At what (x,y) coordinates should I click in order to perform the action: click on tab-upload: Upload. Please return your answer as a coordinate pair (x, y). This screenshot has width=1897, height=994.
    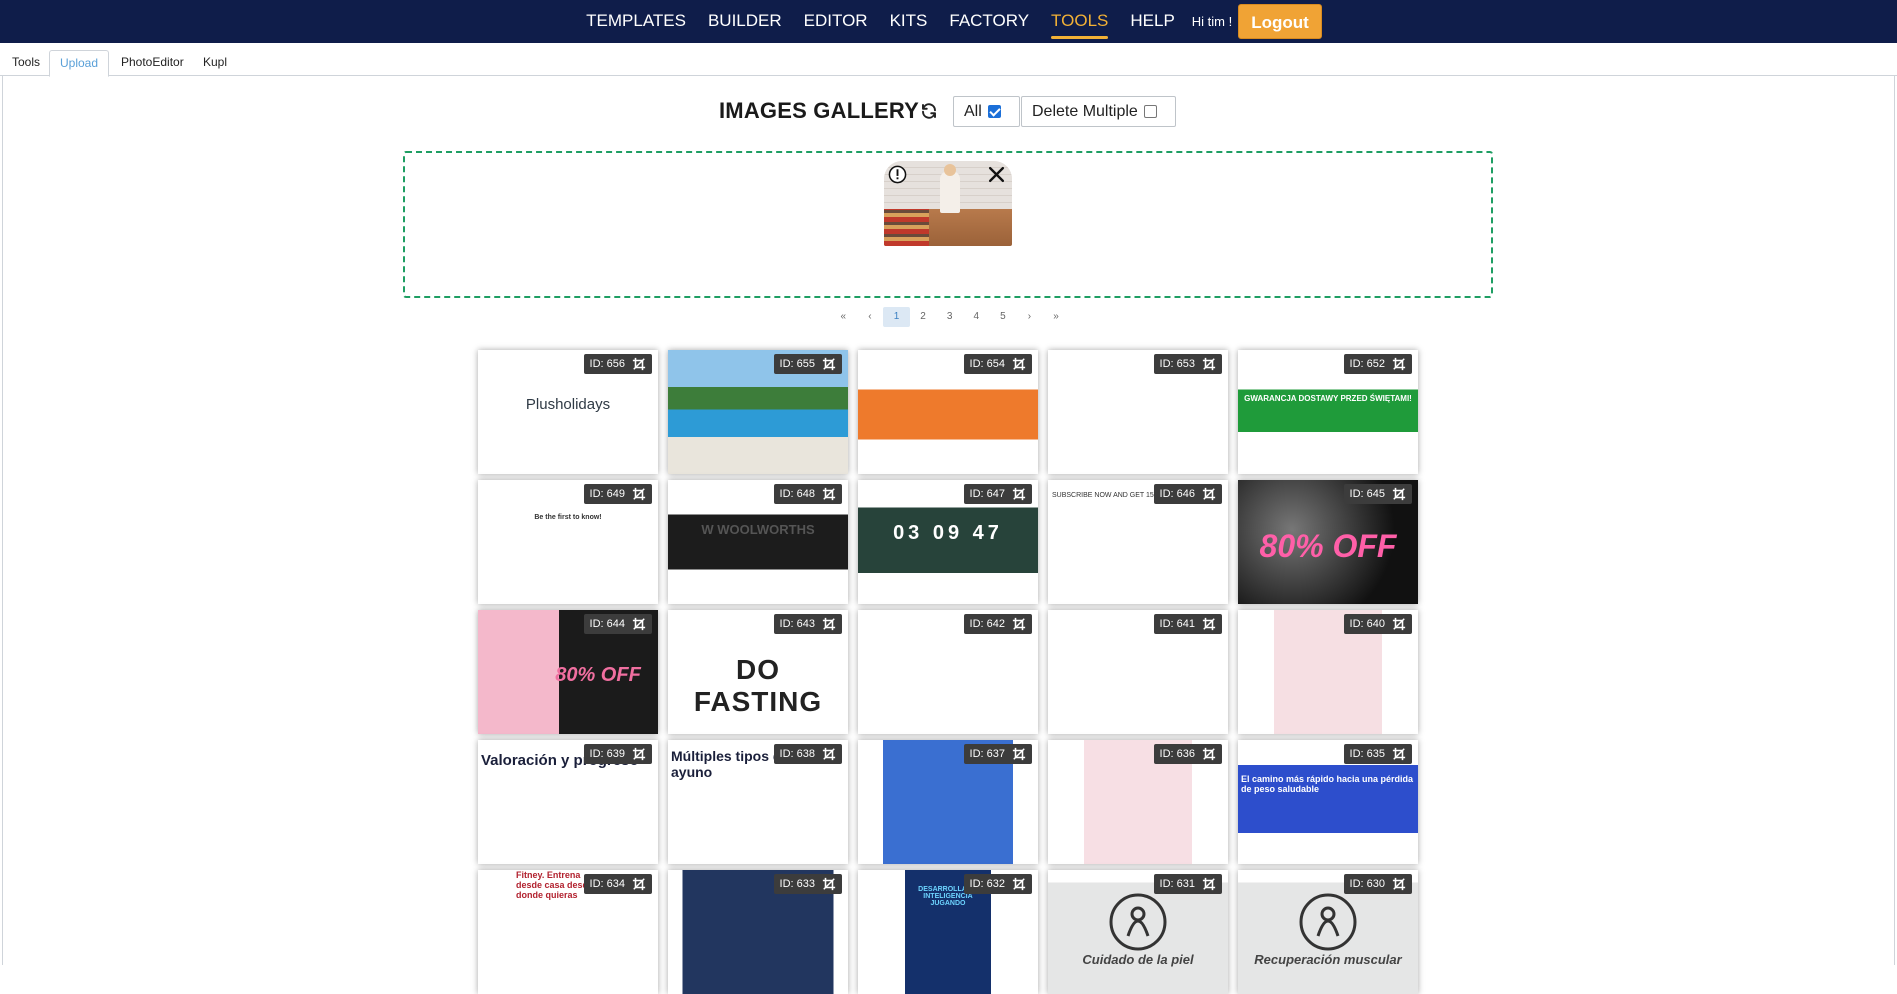
    Looking at the image, I should click on (79, 63).